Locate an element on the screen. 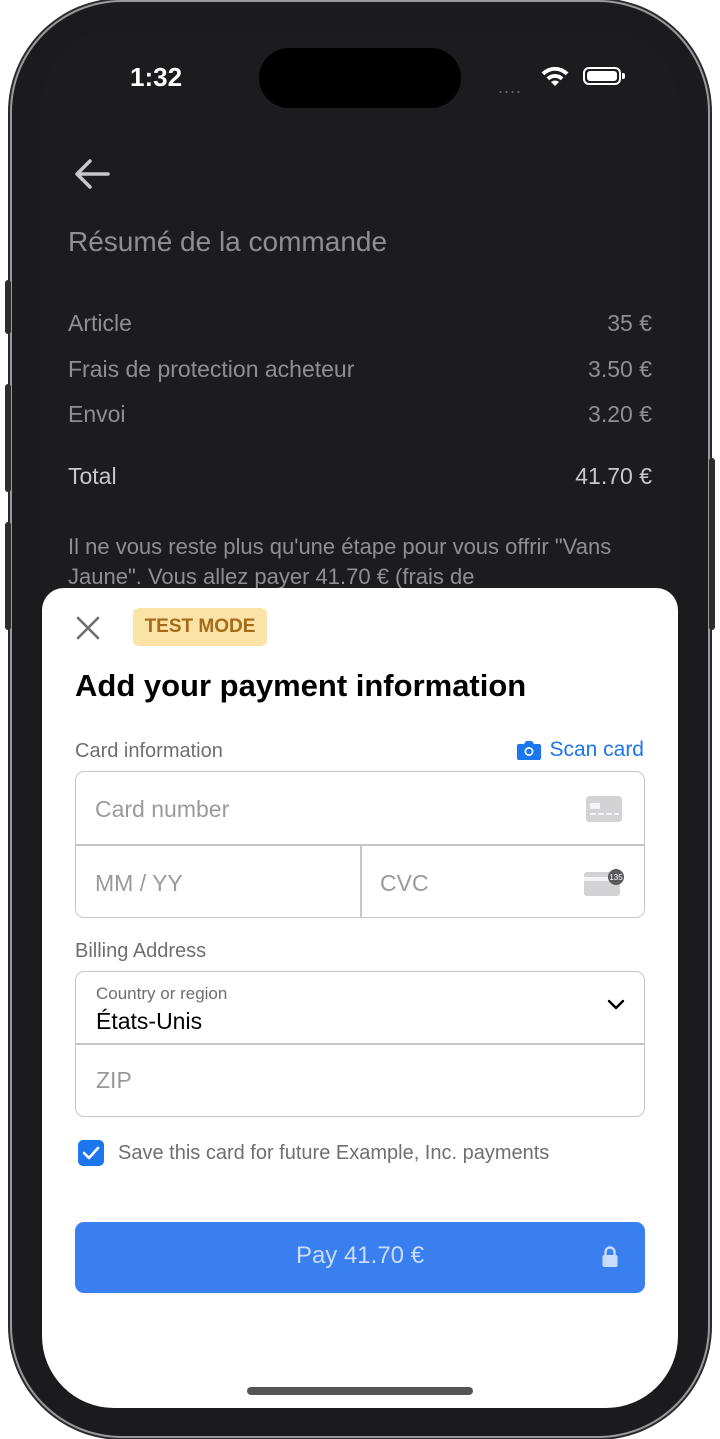  country-select: Country or region États-Unis is located at coordinates (360, 1007).